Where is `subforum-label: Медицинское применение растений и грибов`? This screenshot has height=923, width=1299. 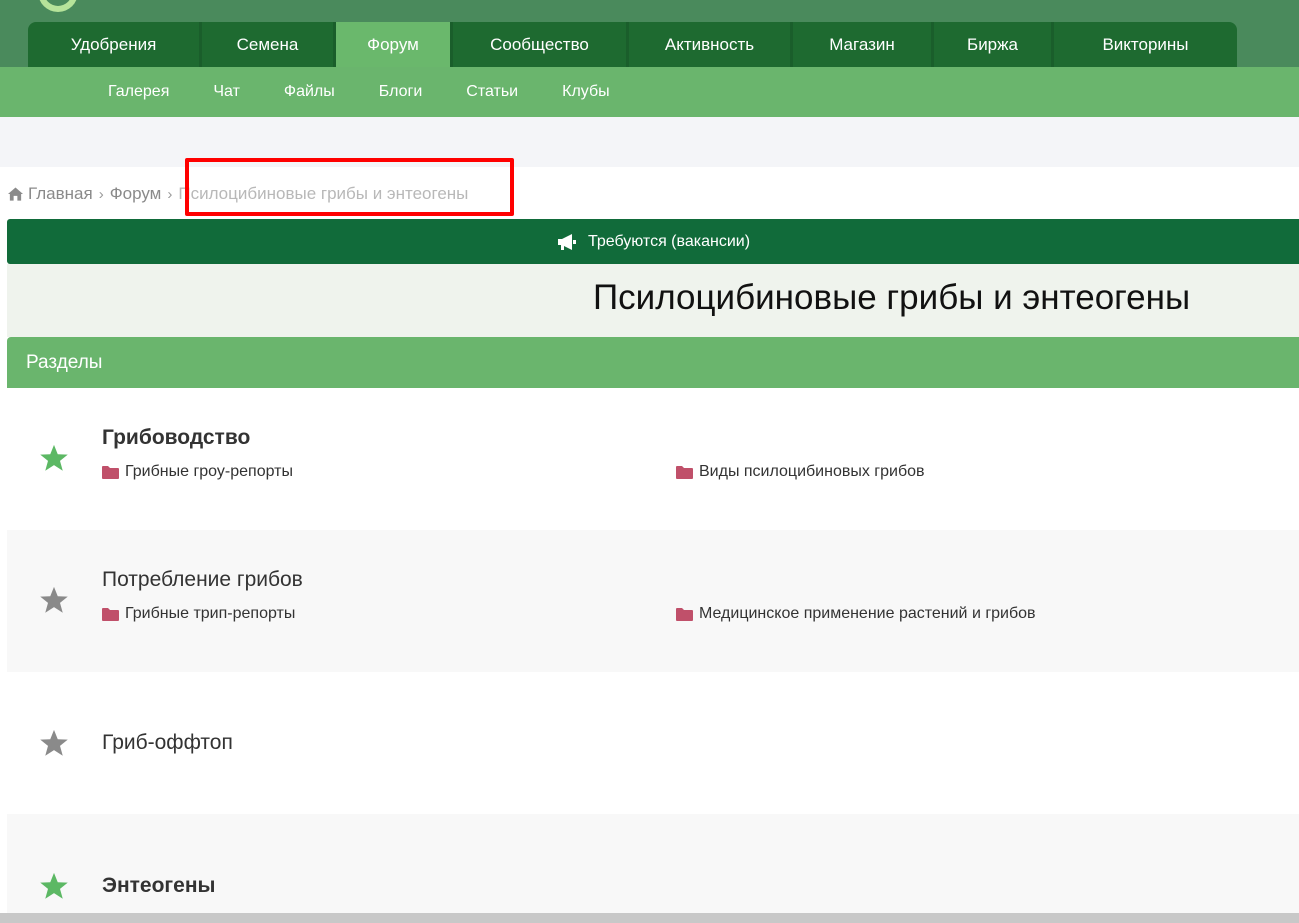
subforum-label: Медицинское применение растений и грибов is located at coordinates (867, 613).